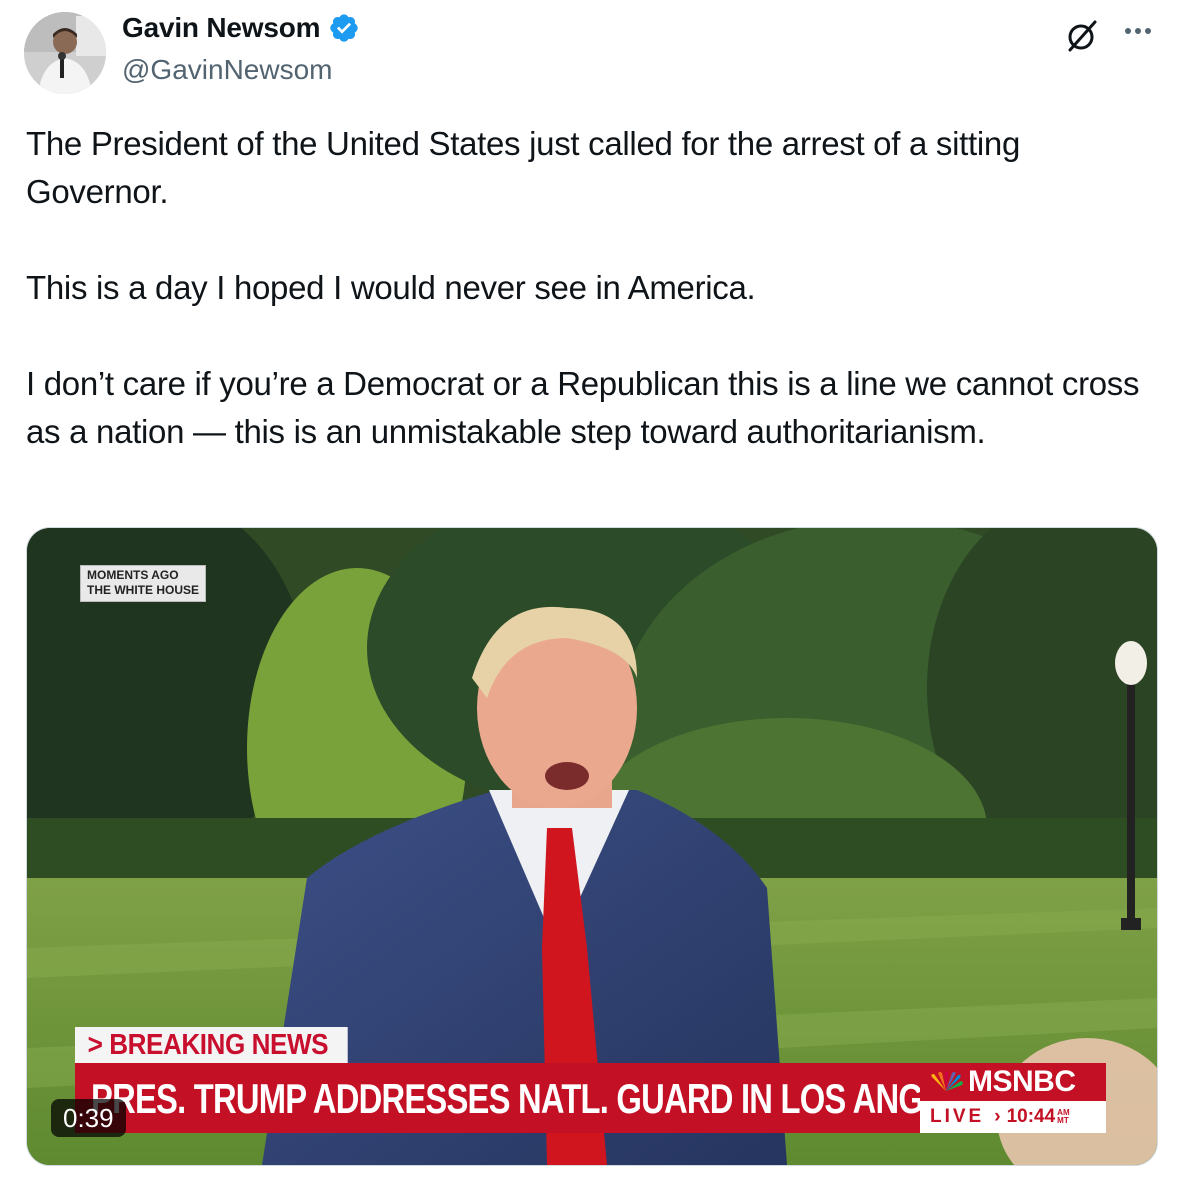 The height and width of the screenshot is (1180, 1188). I want to click on live-time: 10:44, so click(1031, 1116).